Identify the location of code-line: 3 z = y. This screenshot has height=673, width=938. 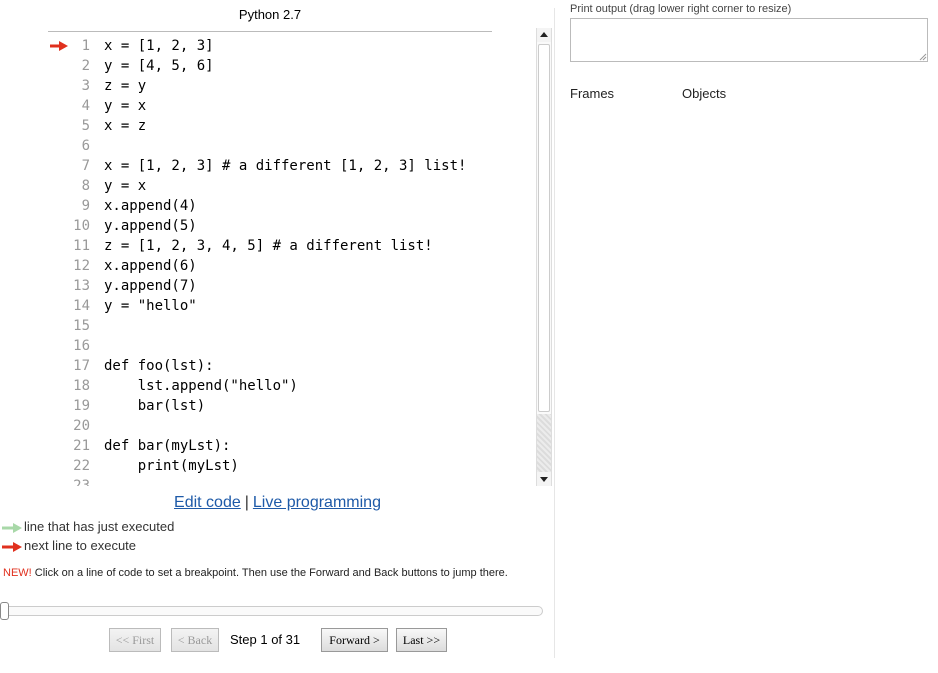
(291, 86).